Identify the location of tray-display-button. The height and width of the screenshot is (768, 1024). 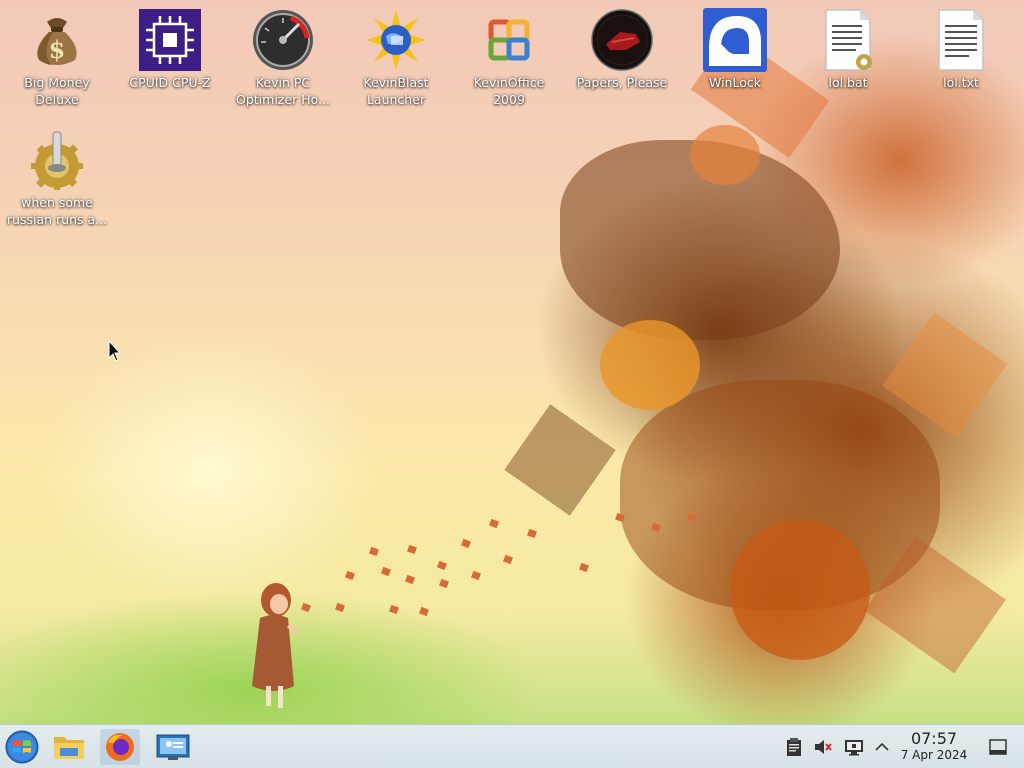
(854, 747).